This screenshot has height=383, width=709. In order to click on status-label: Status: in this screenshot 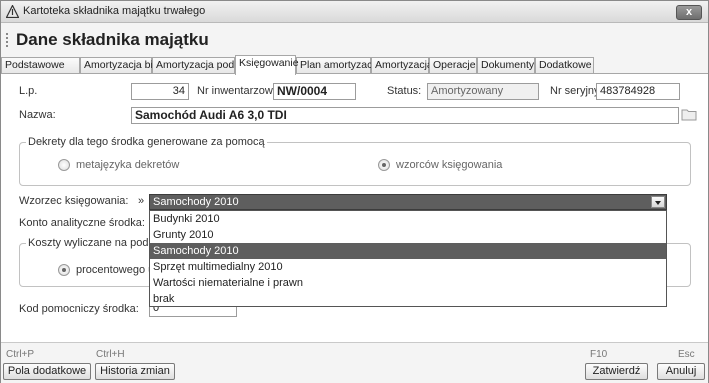, I will do `click(404, 91)`.